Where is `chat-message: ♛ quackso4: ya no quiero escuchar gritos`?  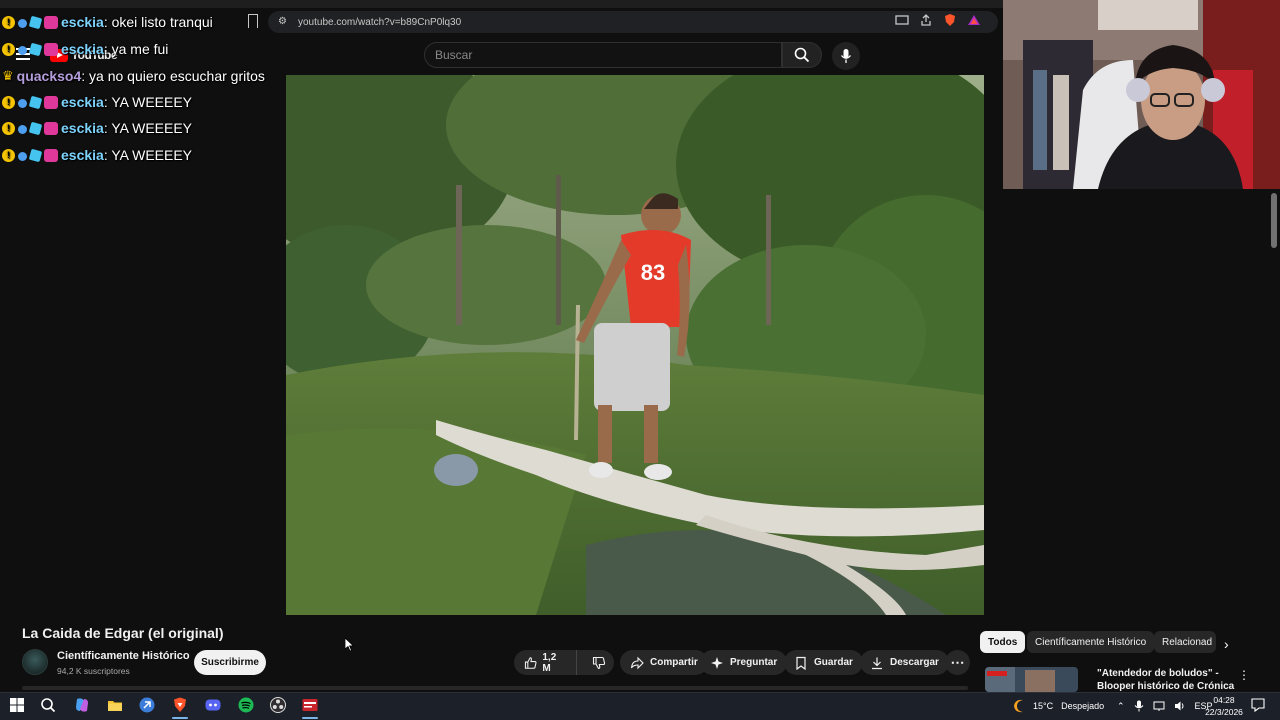 chat-message: ♛ quackso4: ya no quiero escuchar gritos is located at coordinates (133, 76).